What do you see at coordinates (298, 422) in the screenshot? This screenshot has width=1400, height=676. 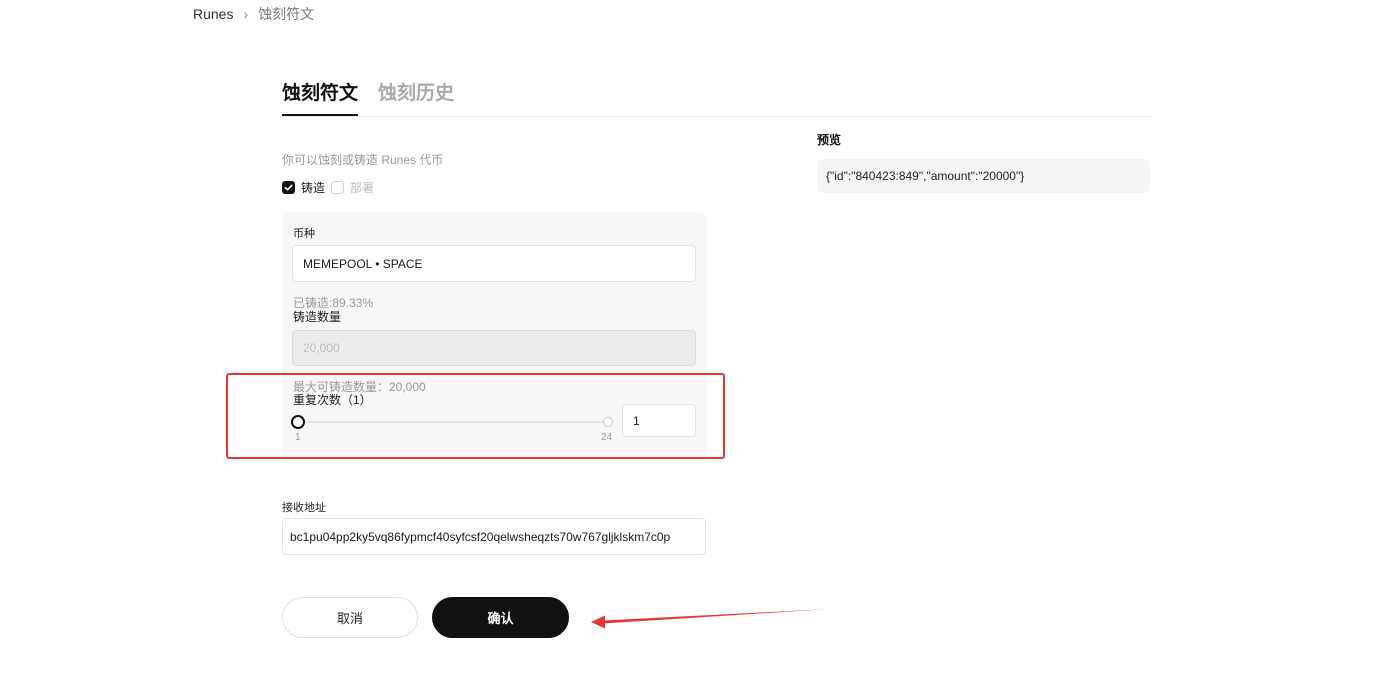 I see `slider-handle` at bounding box center [298, 422].